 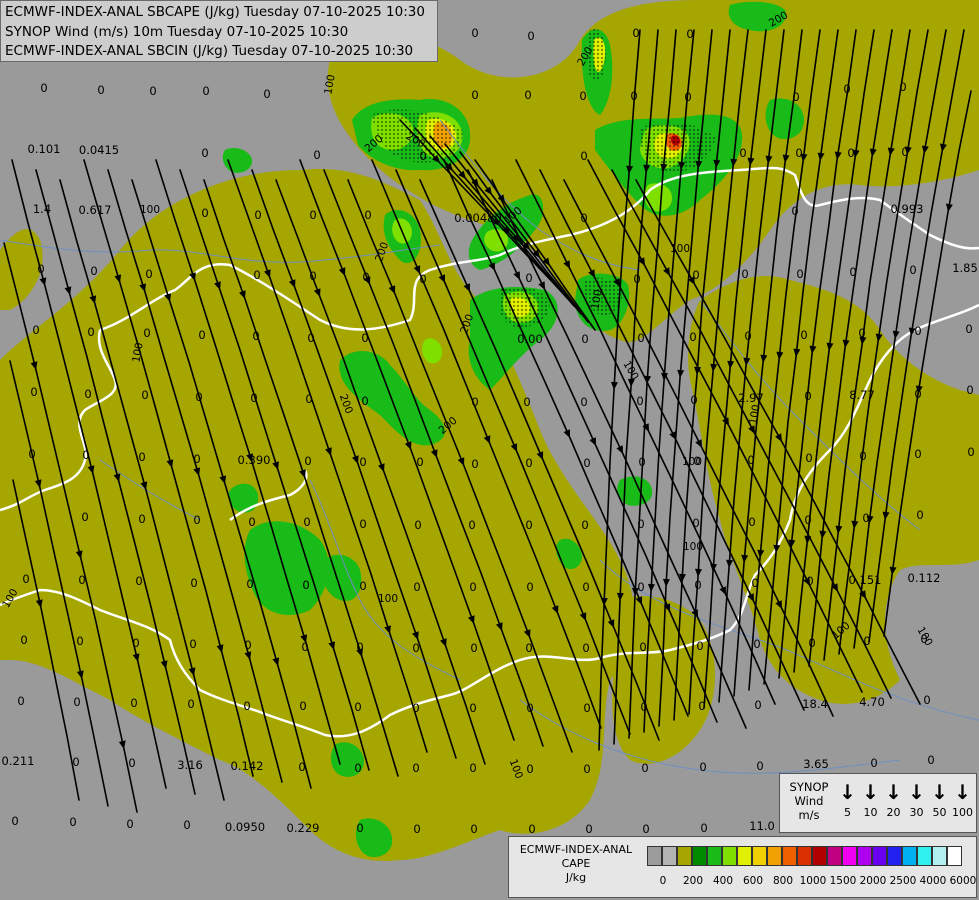 I want to click on synop-title-line: Wind, so click(x=809, y=801).